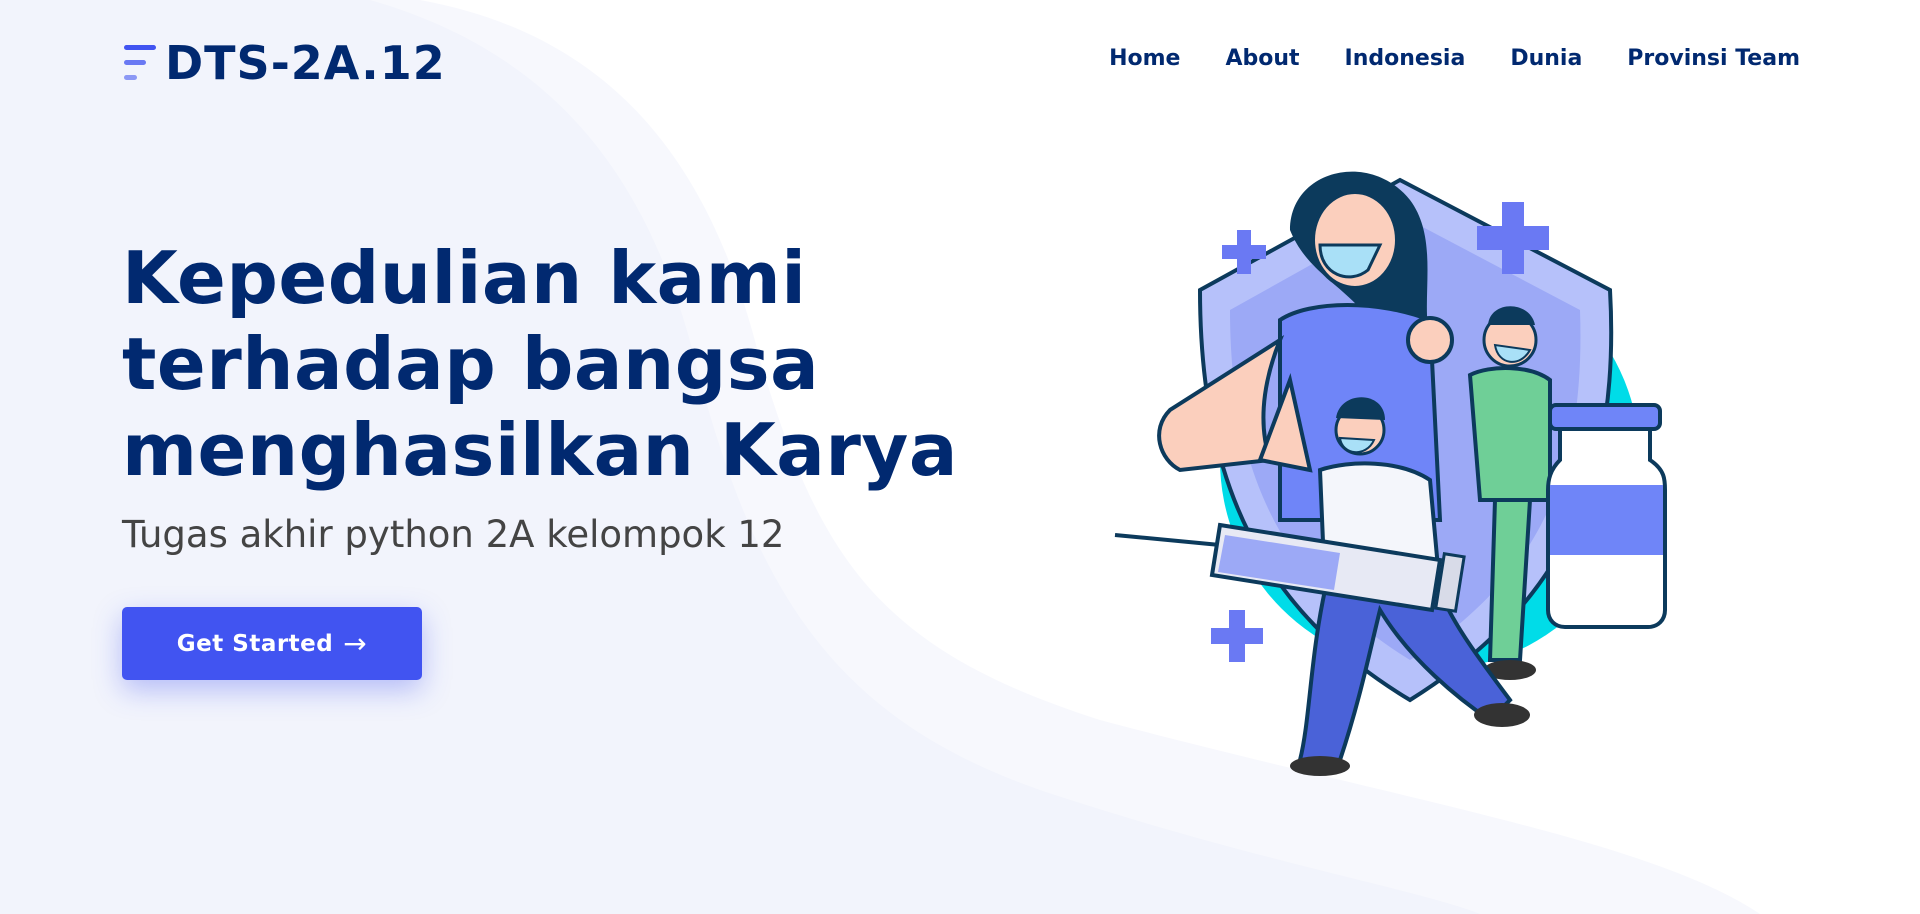  I want to click on hero-title-line: menghasilkan Karya, so click(540, 450).